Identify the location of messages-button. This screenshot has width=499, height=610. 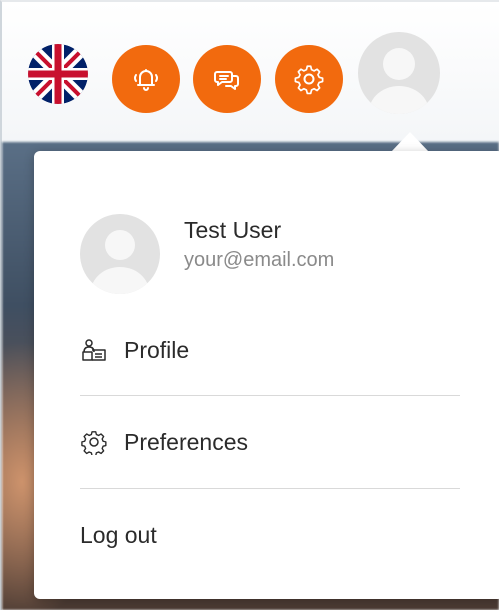
(227, 79).